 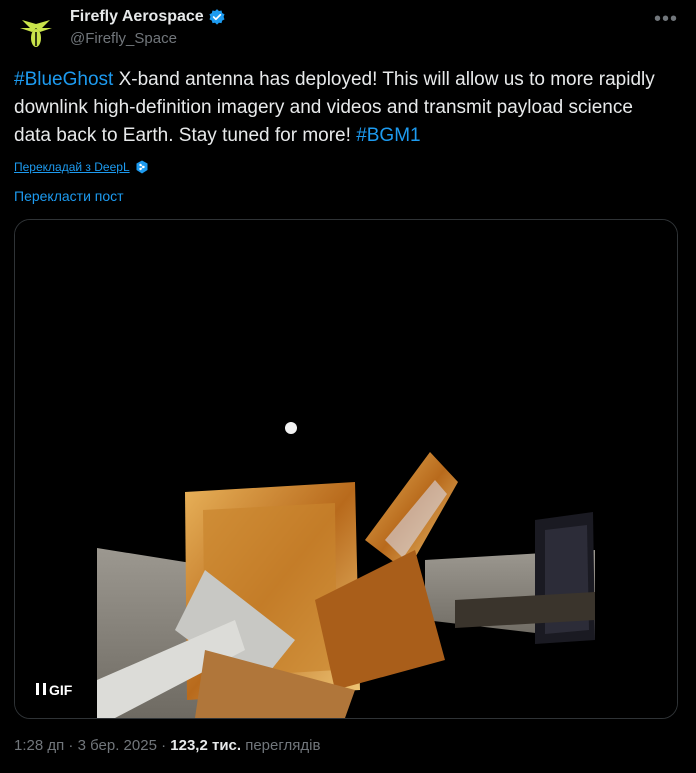 What do you see at coordinates (666, 19) in the screenshot?
I see `more-options-icon: •••` at bounding box center [666, 19].